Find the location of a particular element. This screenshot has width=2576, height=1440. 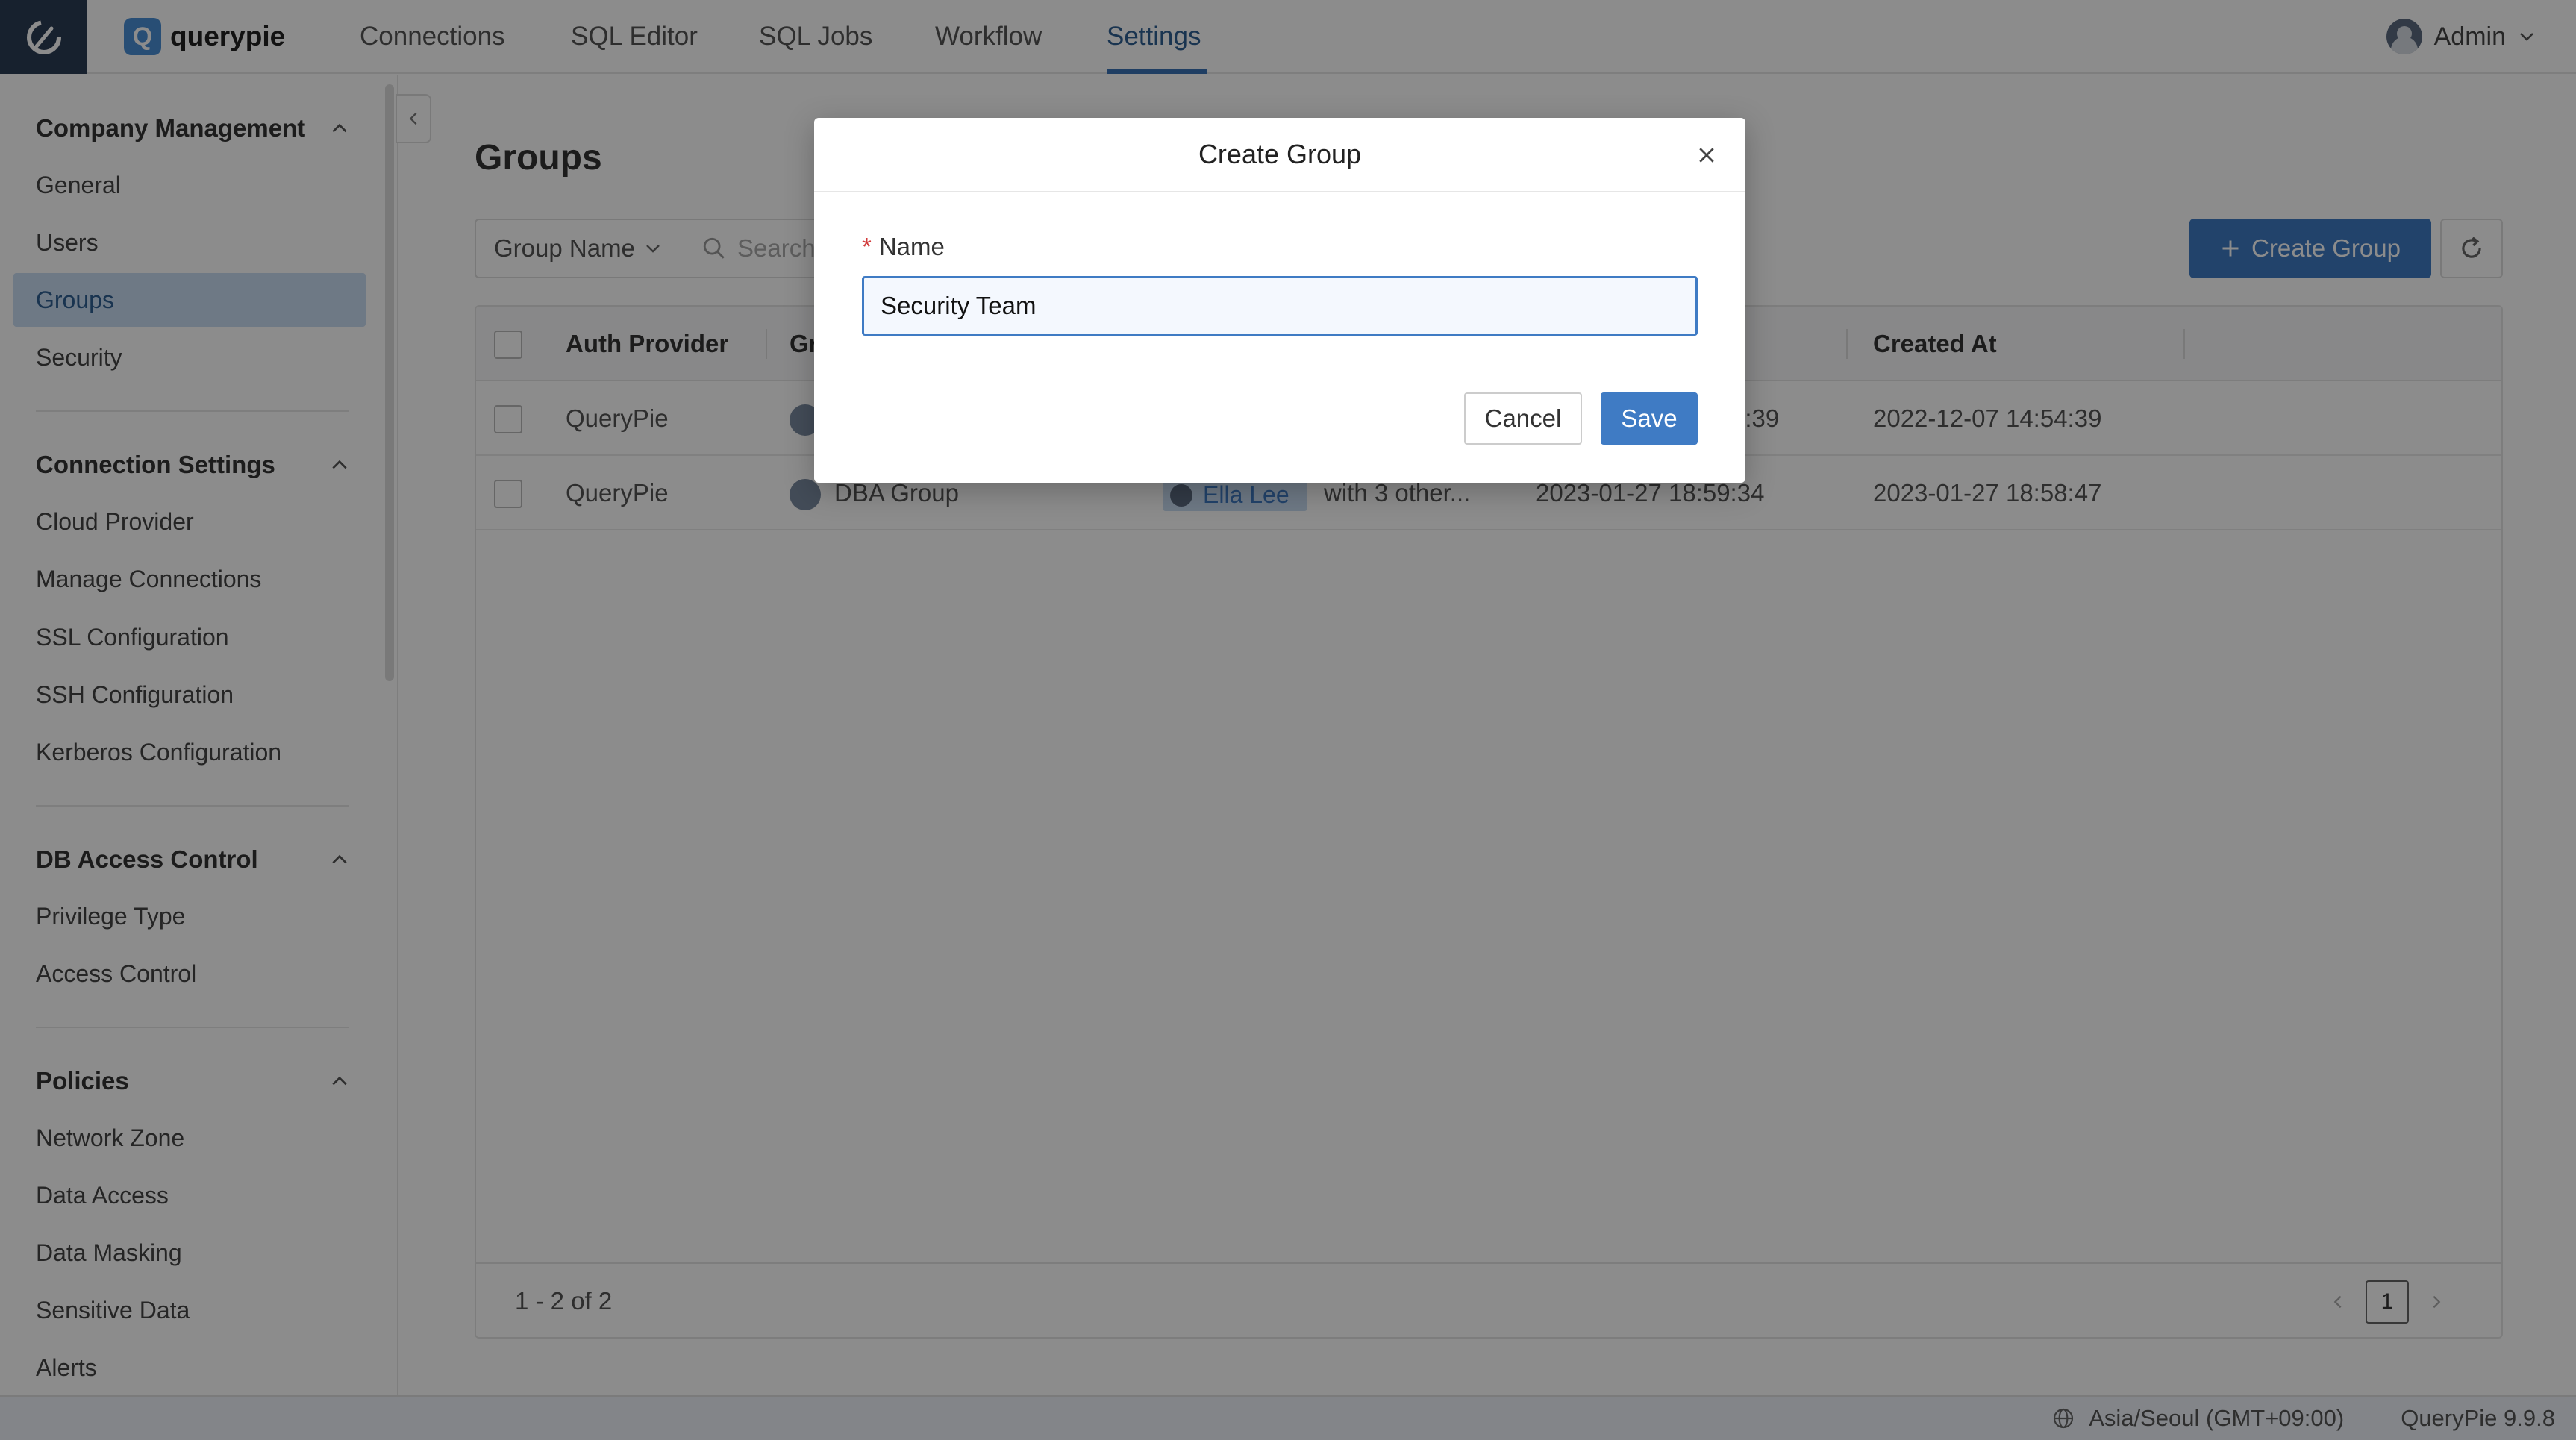

group-name-input is located at coordinates (1280, 306).